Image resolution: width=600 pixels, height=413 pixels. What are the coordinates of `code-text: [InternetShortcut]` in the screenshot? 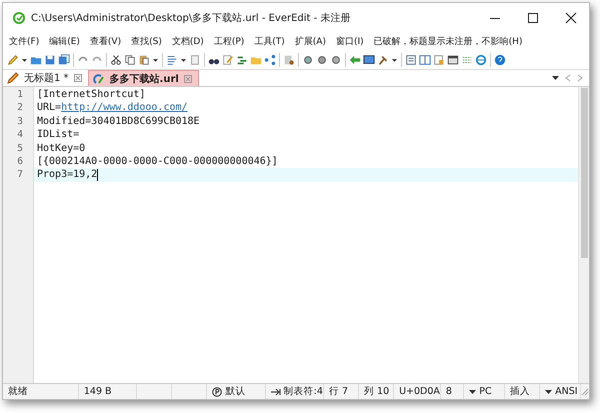 It's located at (91, 95).